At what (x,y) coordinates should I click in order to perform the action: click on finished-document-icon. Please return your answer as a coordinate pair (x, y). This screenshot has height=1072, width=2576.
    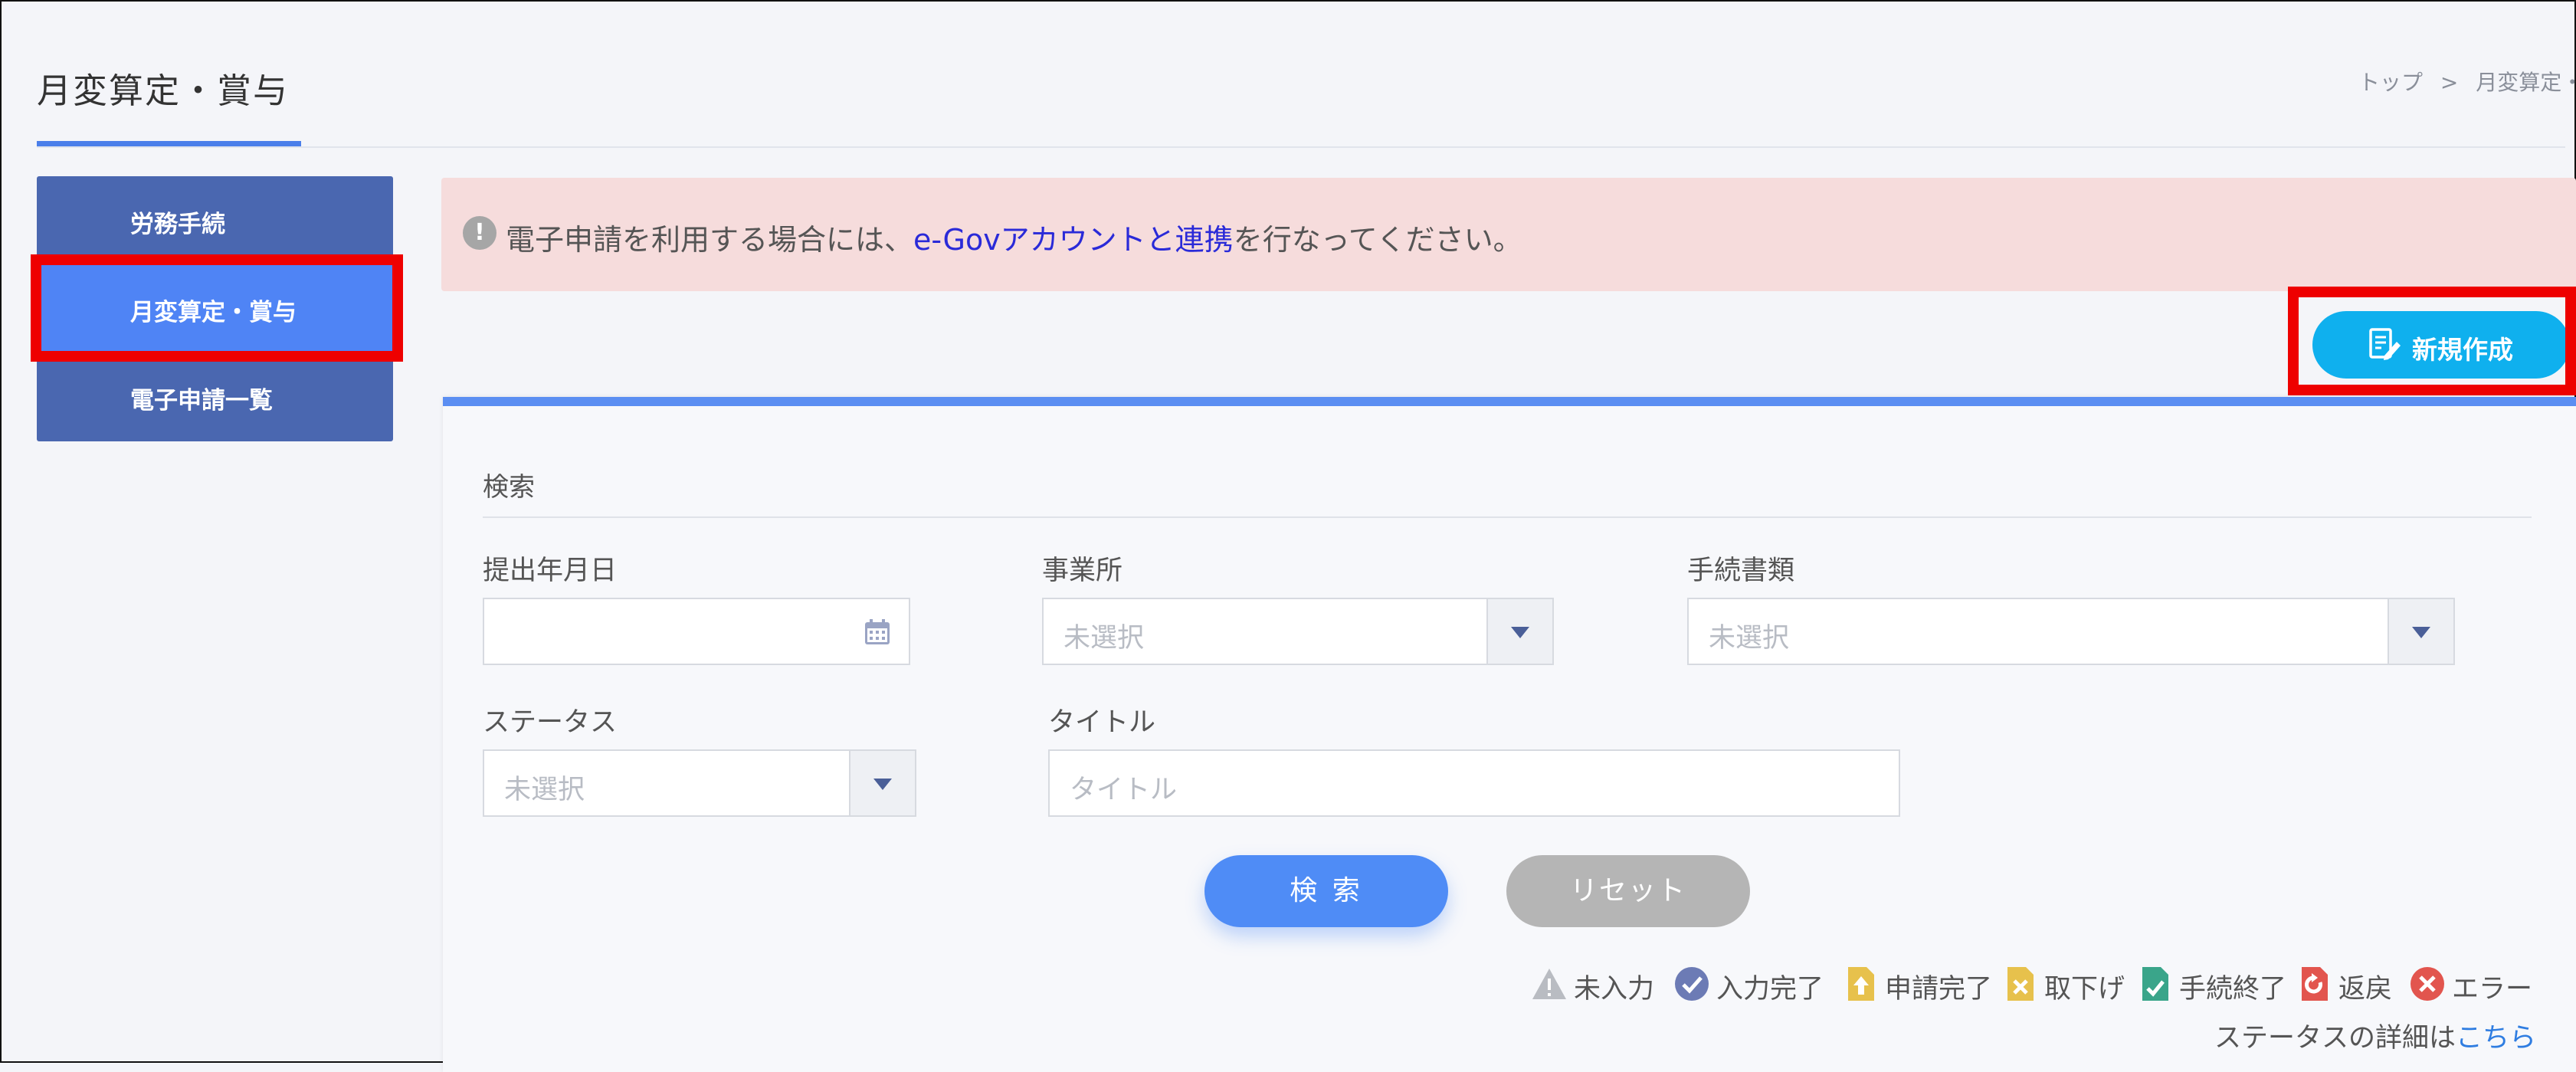
    Looking at the image, I should click on (2155, 984).